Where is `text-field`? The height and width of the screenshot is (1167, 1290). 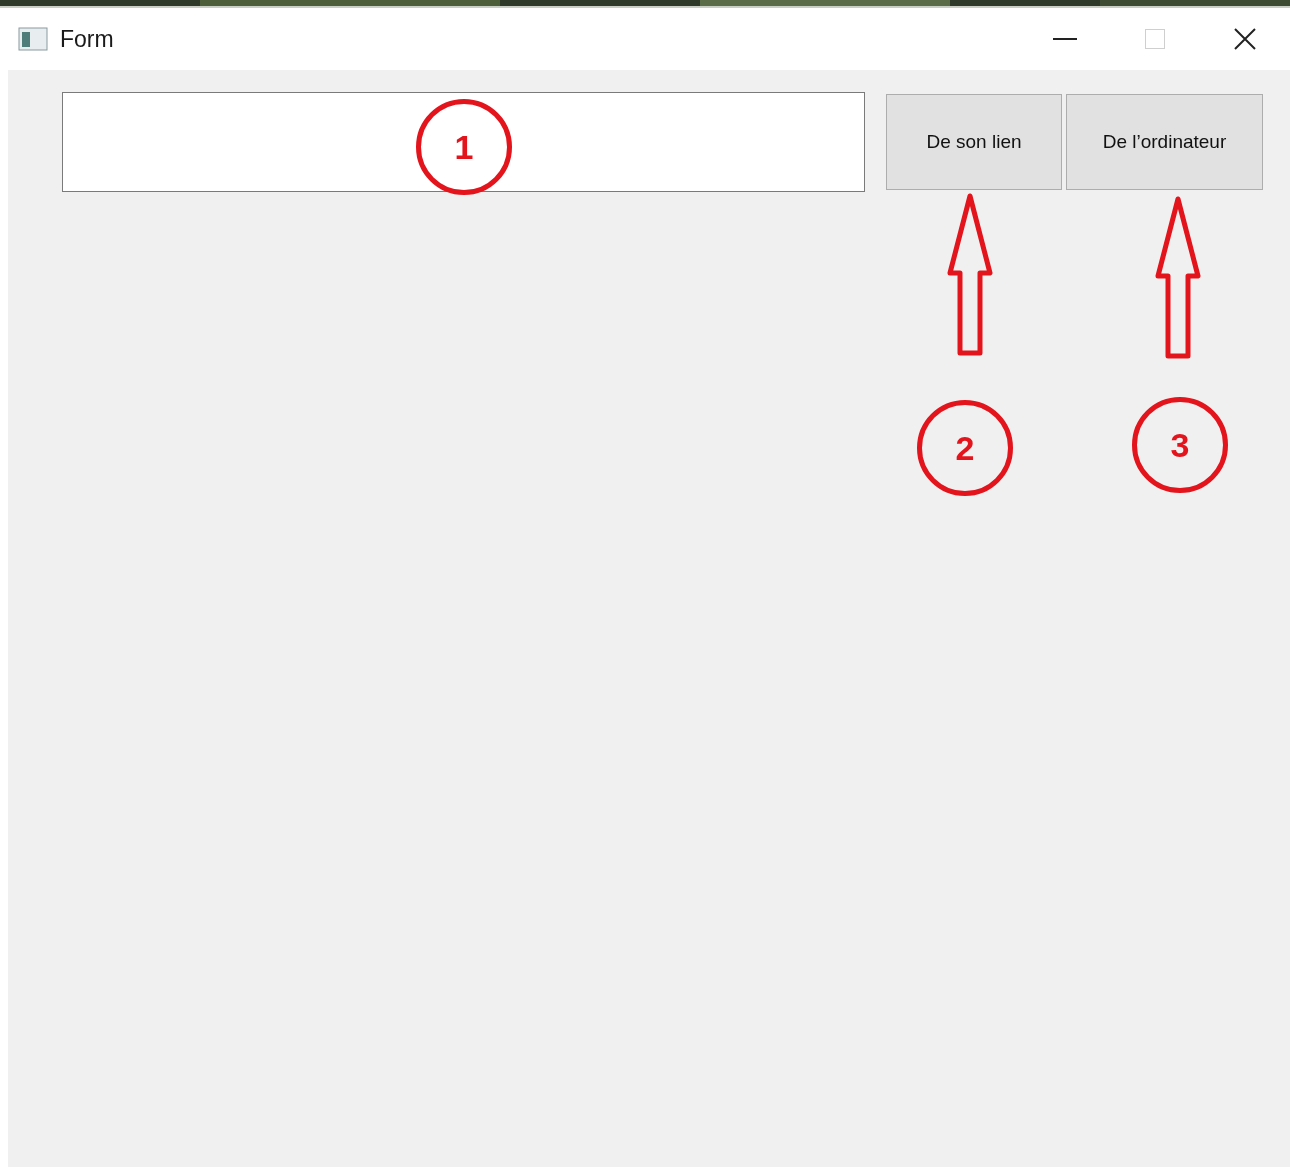 text-field is located at coordinates (463, 142).